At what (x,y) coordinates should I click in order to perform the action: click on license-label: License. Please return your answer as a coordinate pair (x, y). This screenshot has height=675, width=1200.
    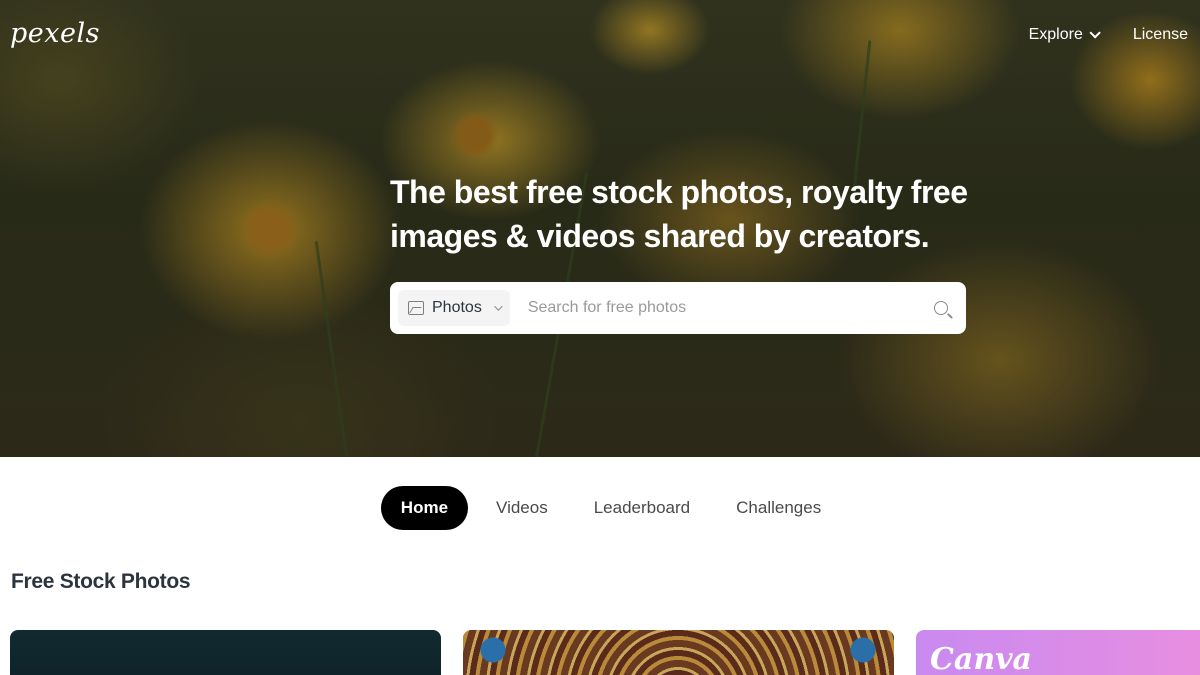
    Looking at the image, I should click on (1160, 34).